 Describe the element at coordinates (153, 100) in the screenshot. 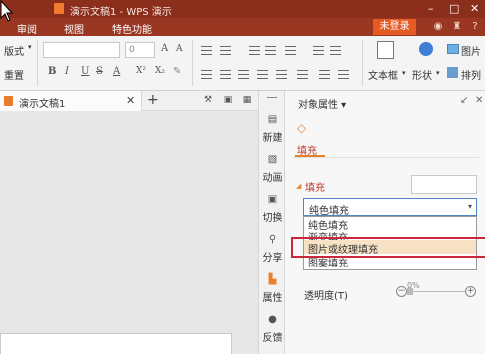

I see `add-tab-button: +` at that location.